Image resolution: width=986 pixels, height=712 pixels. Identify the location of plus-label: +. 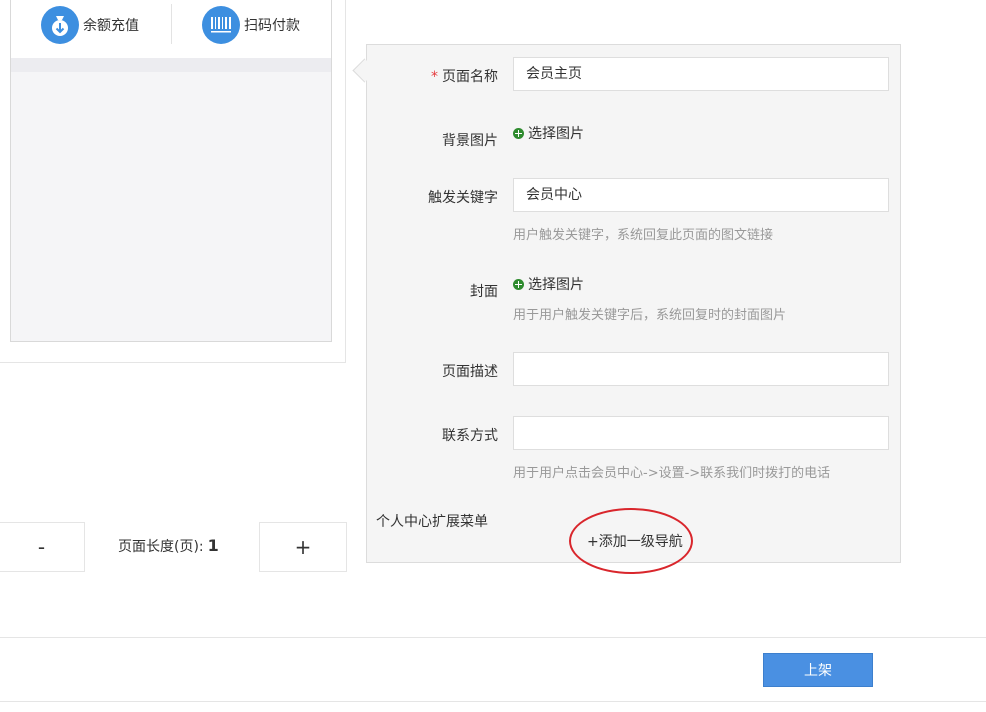
(303, 547).